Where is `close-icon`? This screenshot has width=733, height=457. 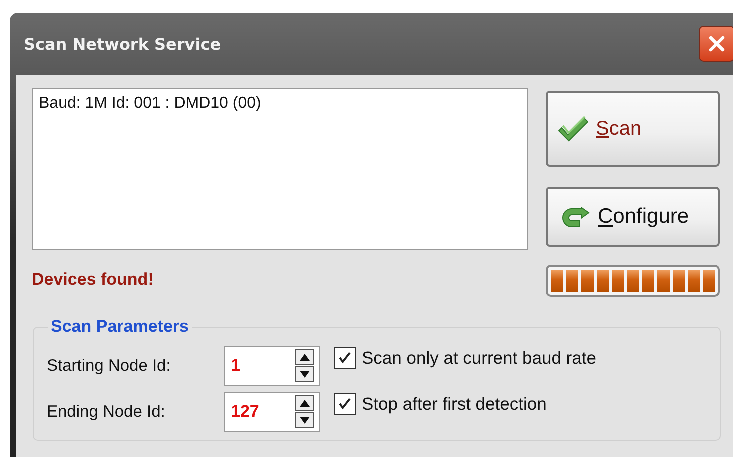 close-icon is located at coordinates (717, 44).